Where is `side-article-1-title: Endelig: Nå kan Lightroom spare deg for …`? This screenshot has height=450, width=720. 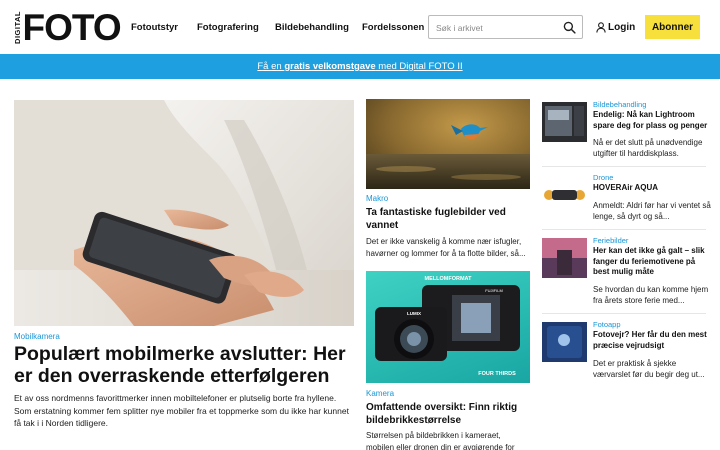
side-article-1-title: Endelig: Nå kan Lightroom spare deg for … is located at coordinates (652, 120).